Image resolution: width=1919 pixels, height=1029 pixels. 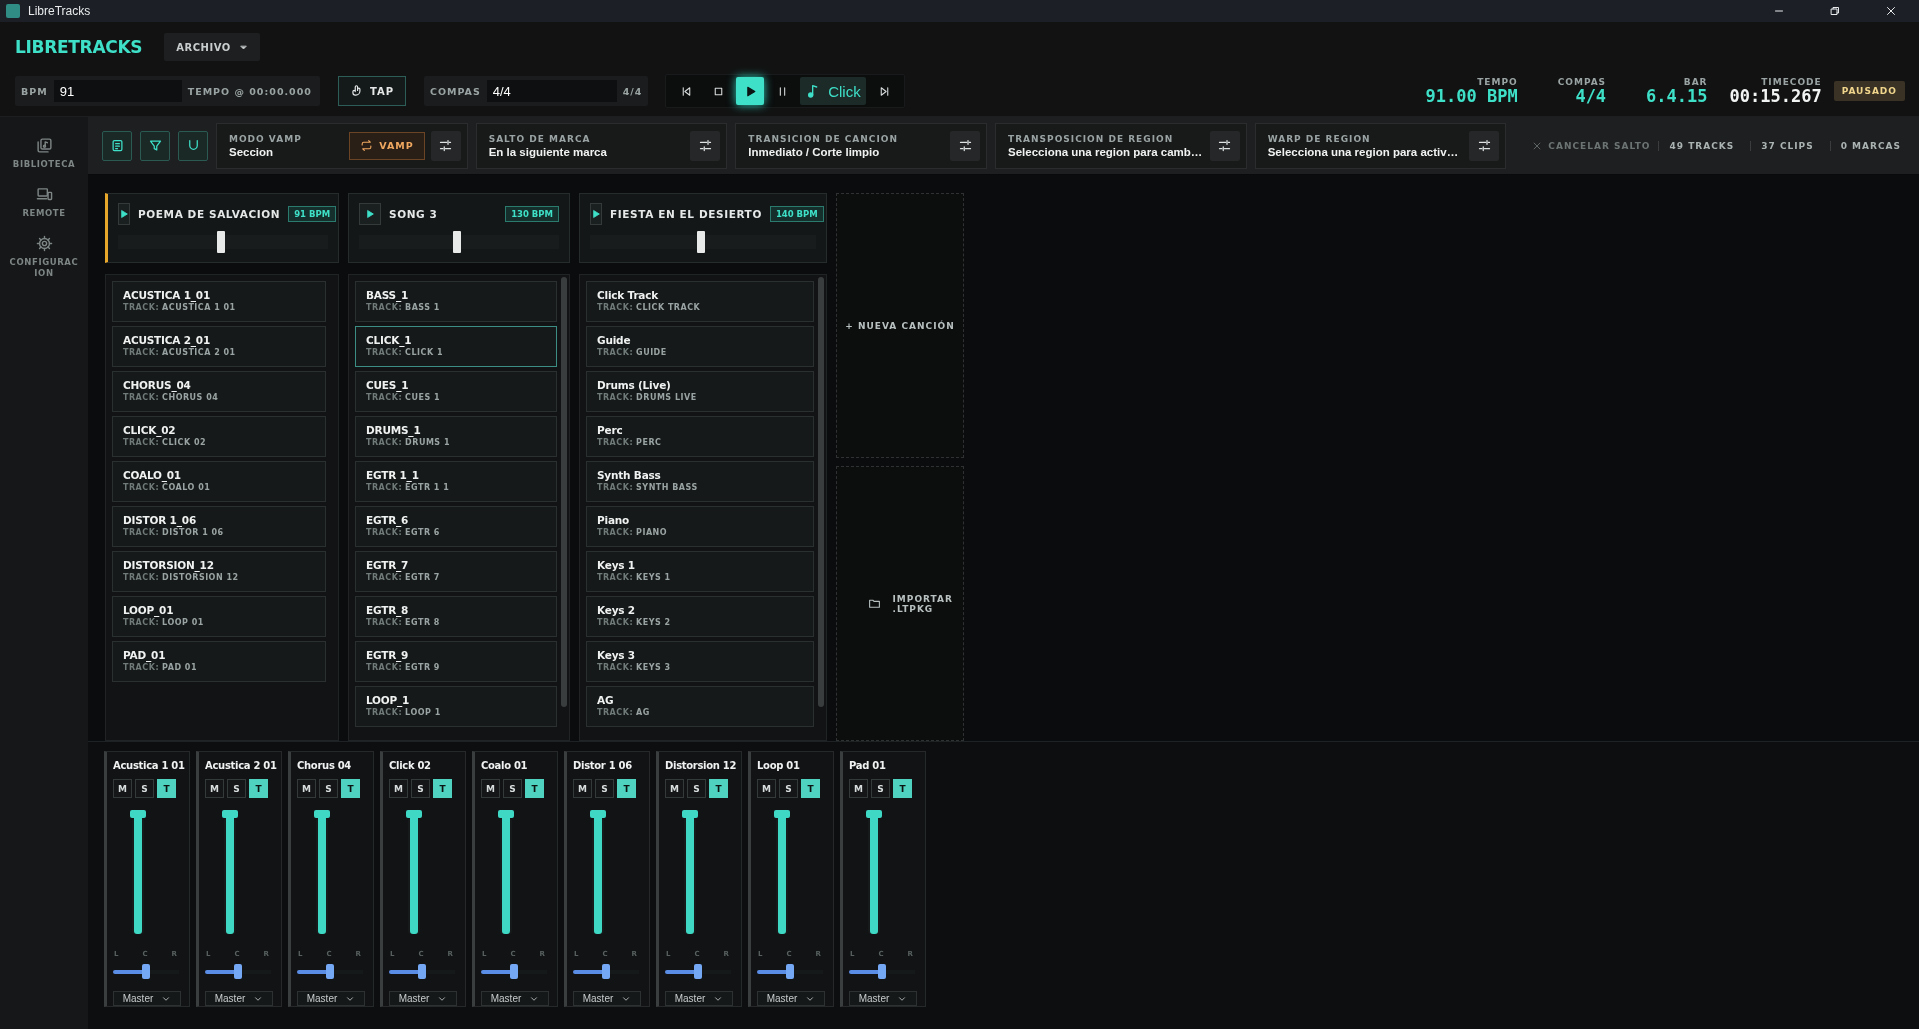 I want to click on clip-item: DISTORSION_12 TRACK: DISTORSION 12, so click(x=219, y=571).